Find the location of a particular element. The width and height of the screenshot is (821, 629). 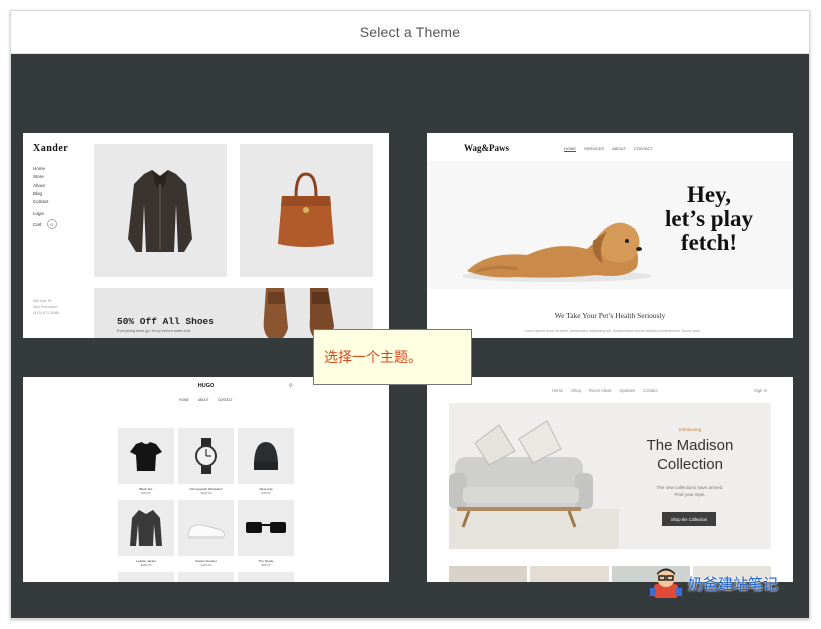

xander-nav-about: About is located at coordinates (41, 186).